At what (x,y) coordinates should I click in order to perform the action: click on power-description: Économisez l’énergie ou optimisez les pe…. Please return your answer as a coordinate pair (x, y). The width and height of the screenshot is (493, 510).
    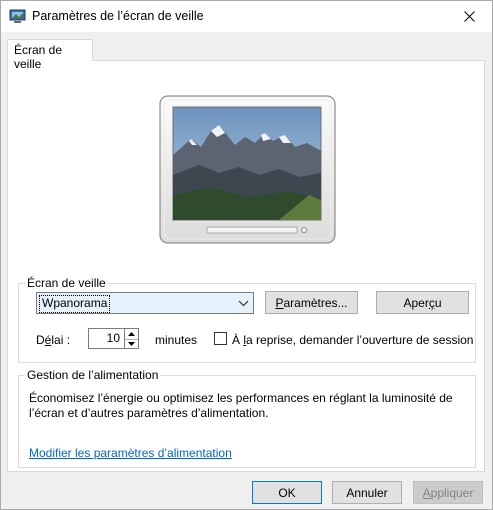
    Looking at the image, I should click on (241, 405).